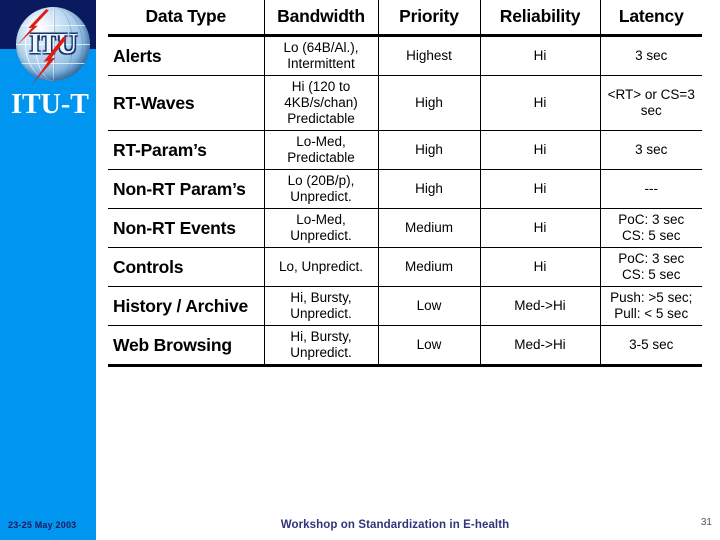 This screenshot has width=720, height=540. What do you see at coordinates (320, 228) in the screenshot?
I see `cell-bandwidth: Lo-Med, Unpredict.` at bounding box center [320, 228].